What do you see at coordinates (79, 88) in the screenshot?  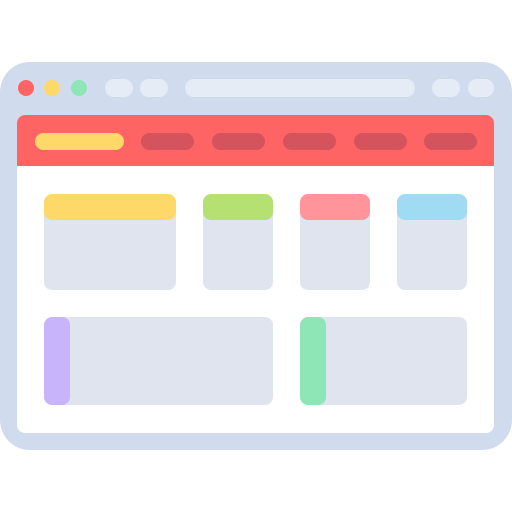 I see `maximize-window-dot` at bounding box center [79, 88].